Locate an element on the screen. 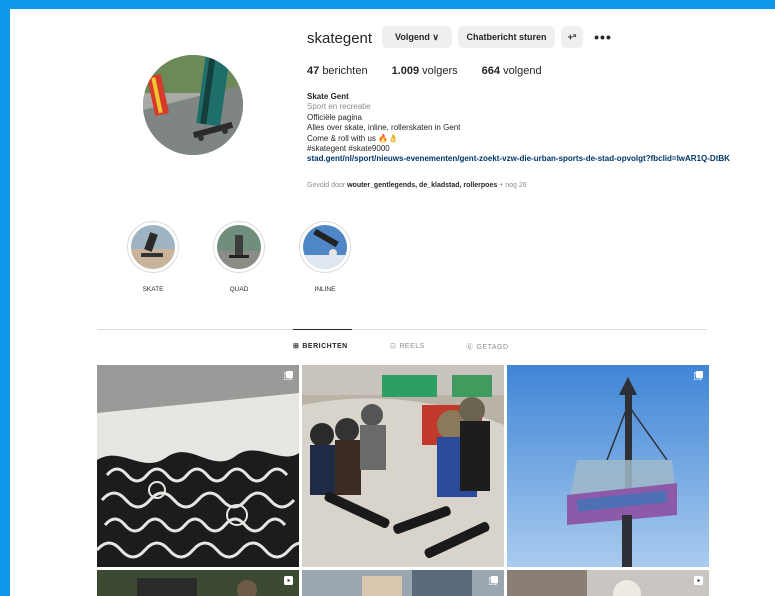 The height and width of the screenshot is (596, 775). profile-stats: 47 berichten 1.009 volgers 664 volgend is located at coordinates (424, 71).